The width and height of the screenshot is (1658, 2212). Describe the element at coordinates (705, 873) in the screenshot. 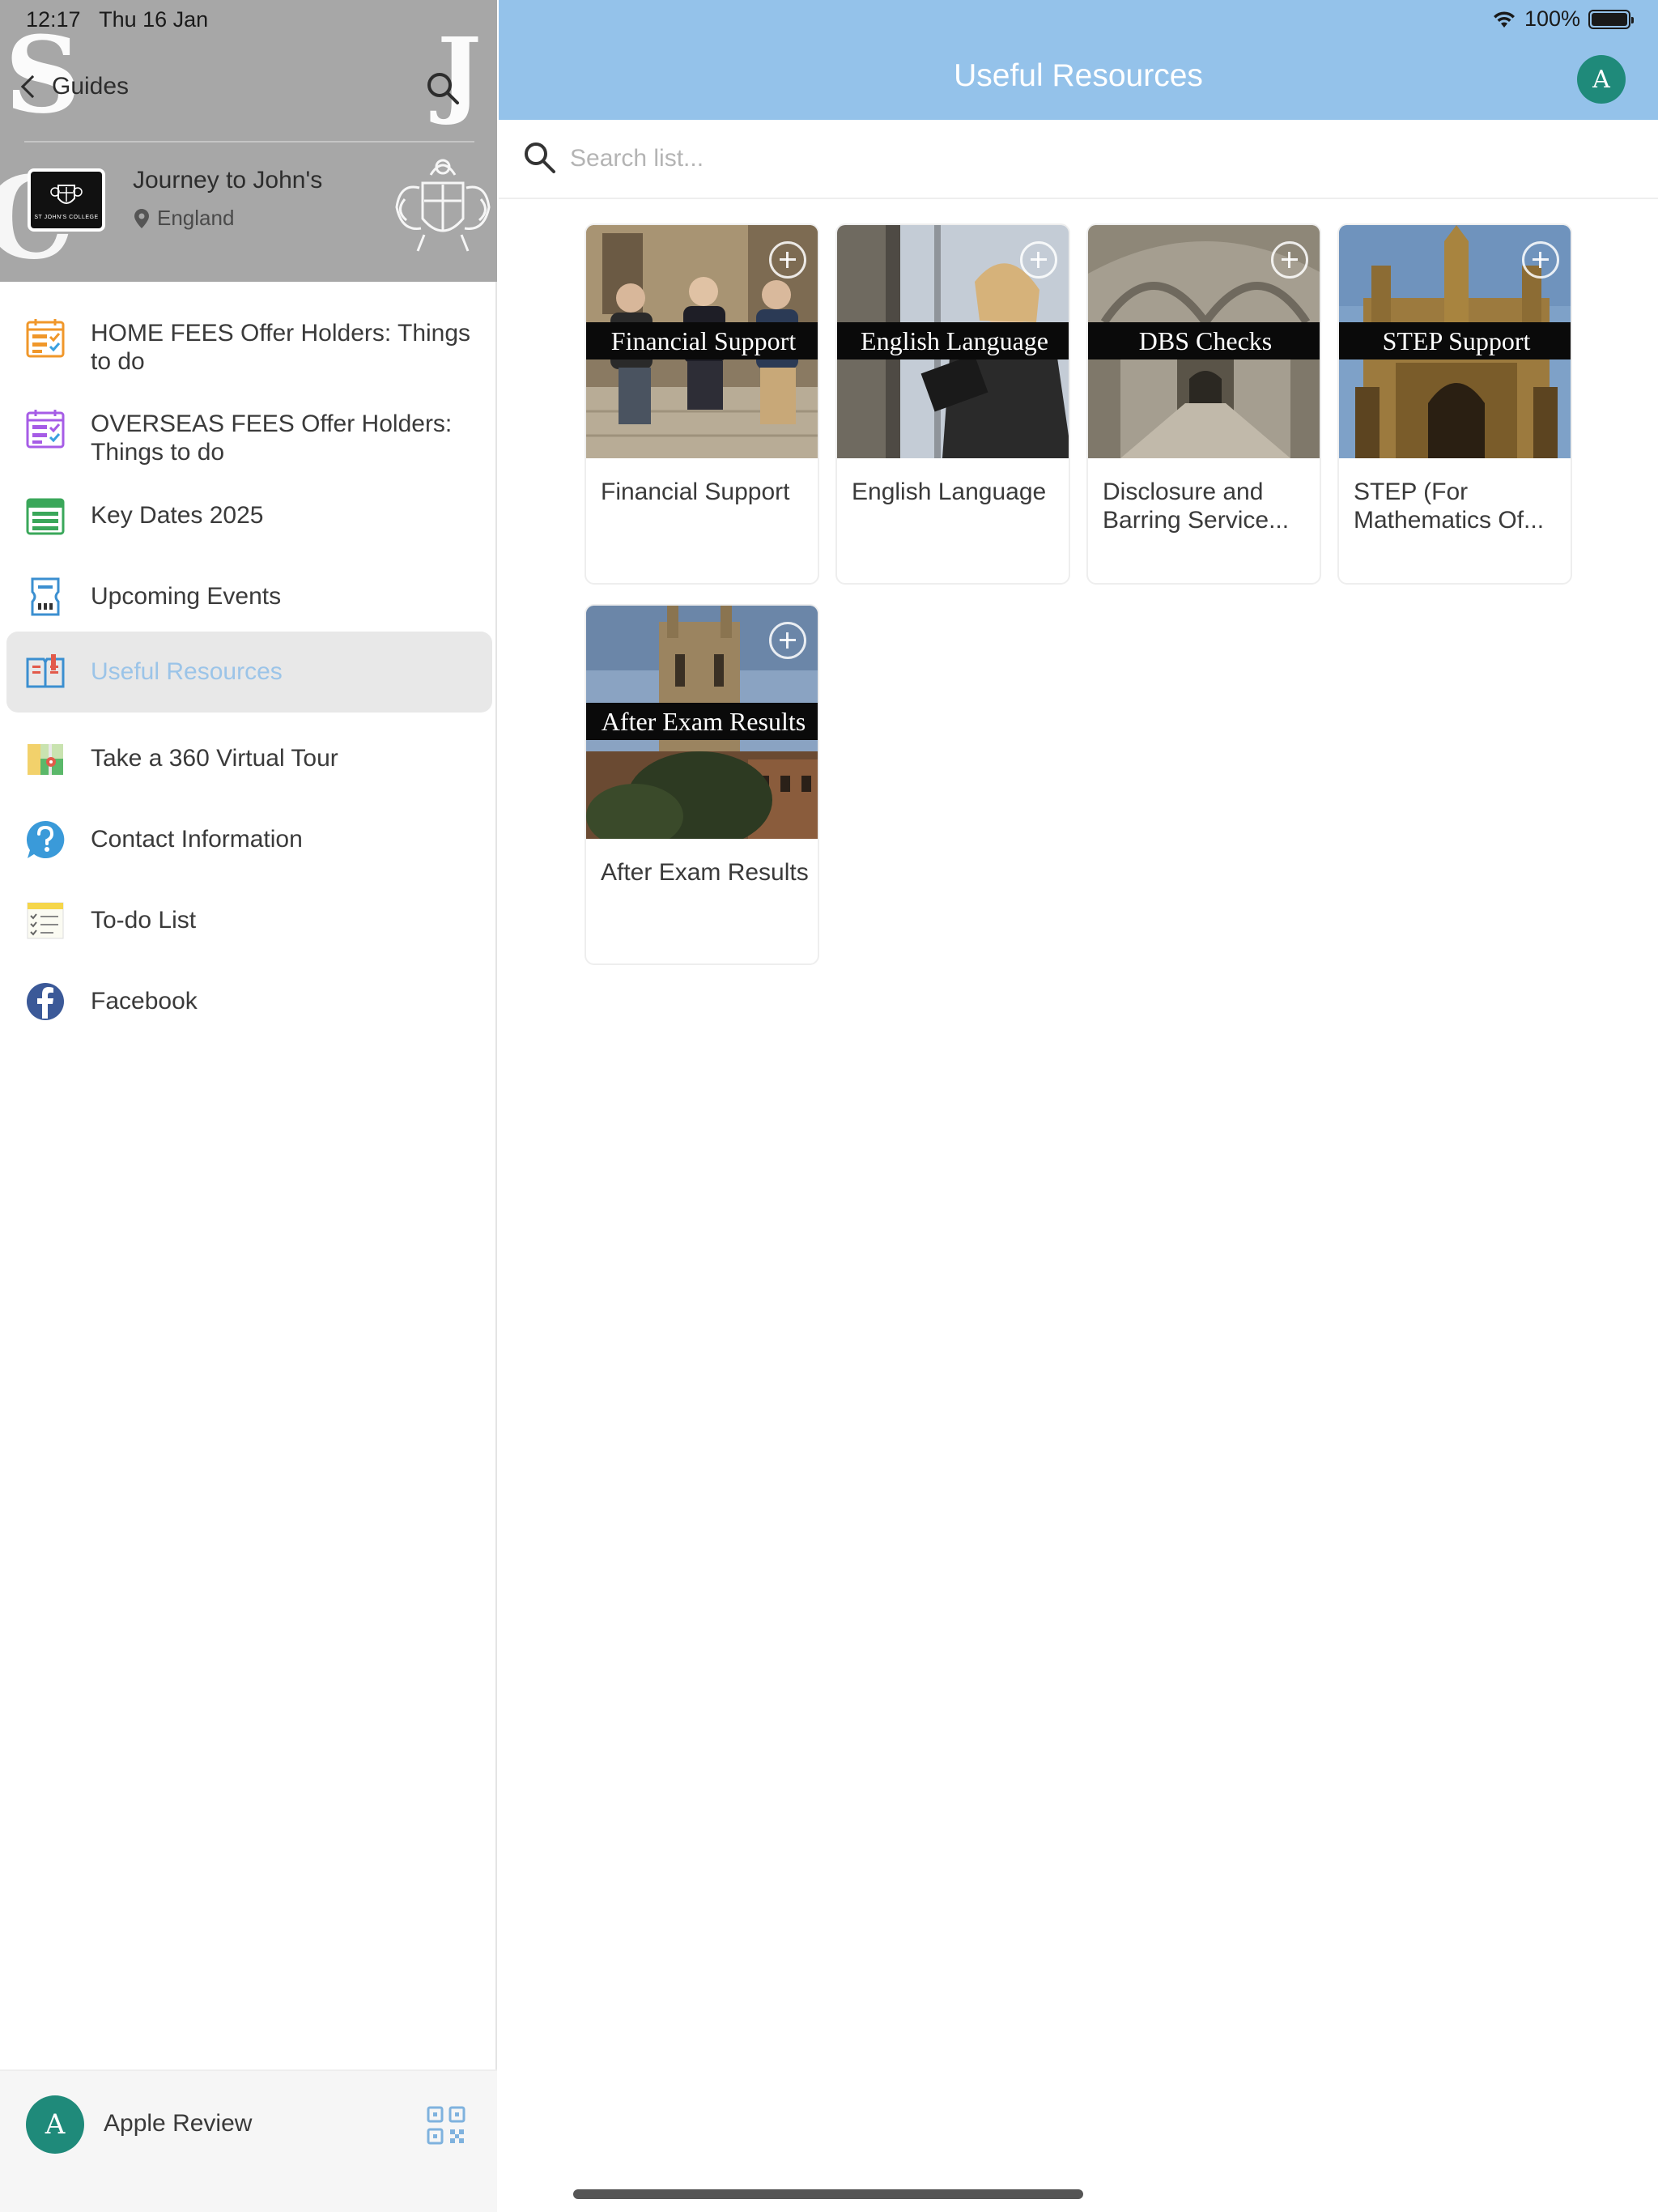

I see `card-title: After Exam Results` at that location.